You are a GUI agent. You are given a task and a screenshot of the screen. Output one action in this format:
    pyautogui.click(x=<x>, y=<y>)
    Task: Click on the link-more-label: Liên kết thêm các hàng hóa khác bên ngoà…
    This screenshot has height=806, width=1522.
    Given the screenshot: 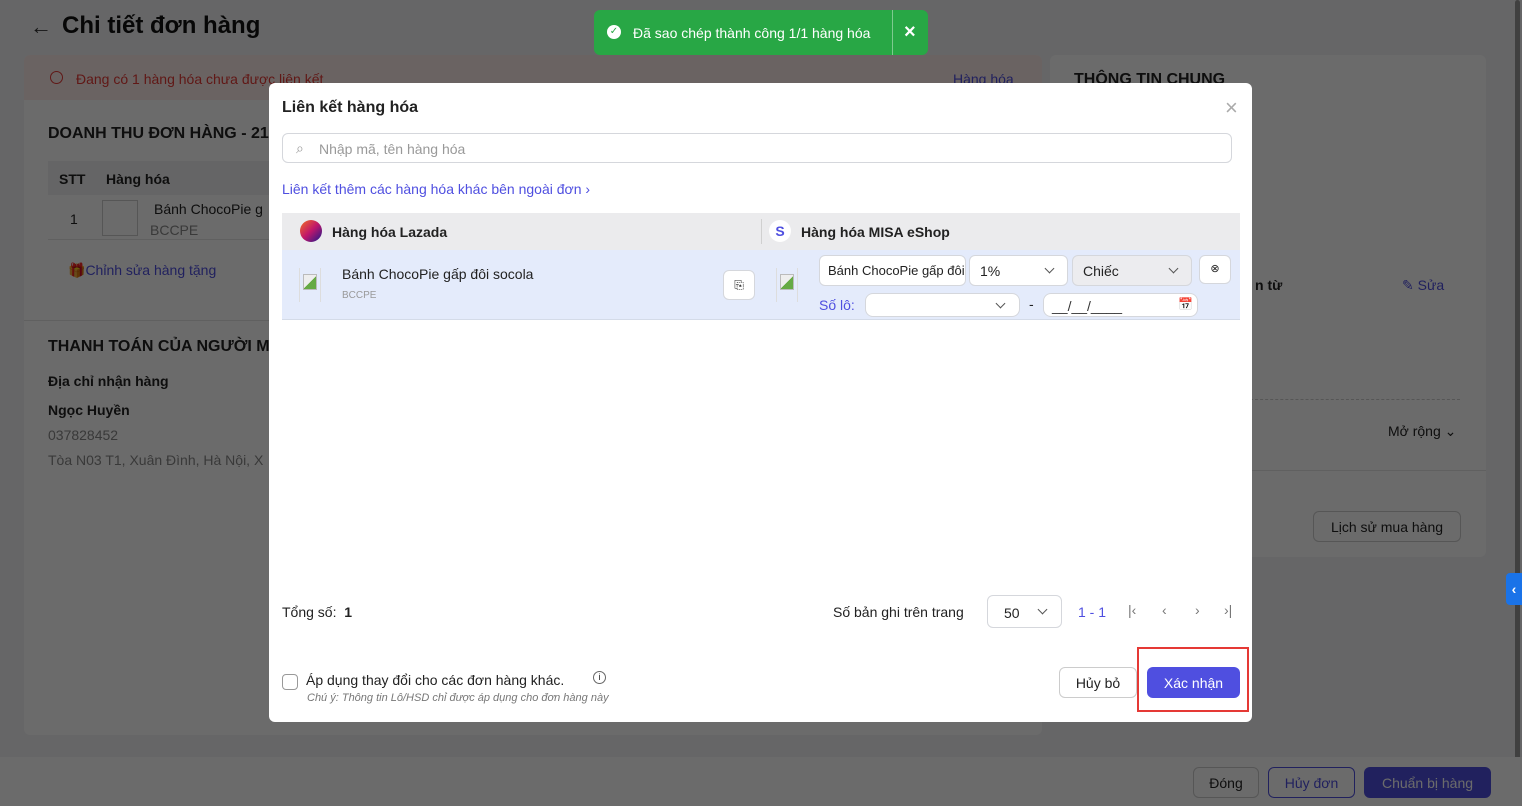 What is the action you would take?
    pyautogui.click(x=432, y=189)
    